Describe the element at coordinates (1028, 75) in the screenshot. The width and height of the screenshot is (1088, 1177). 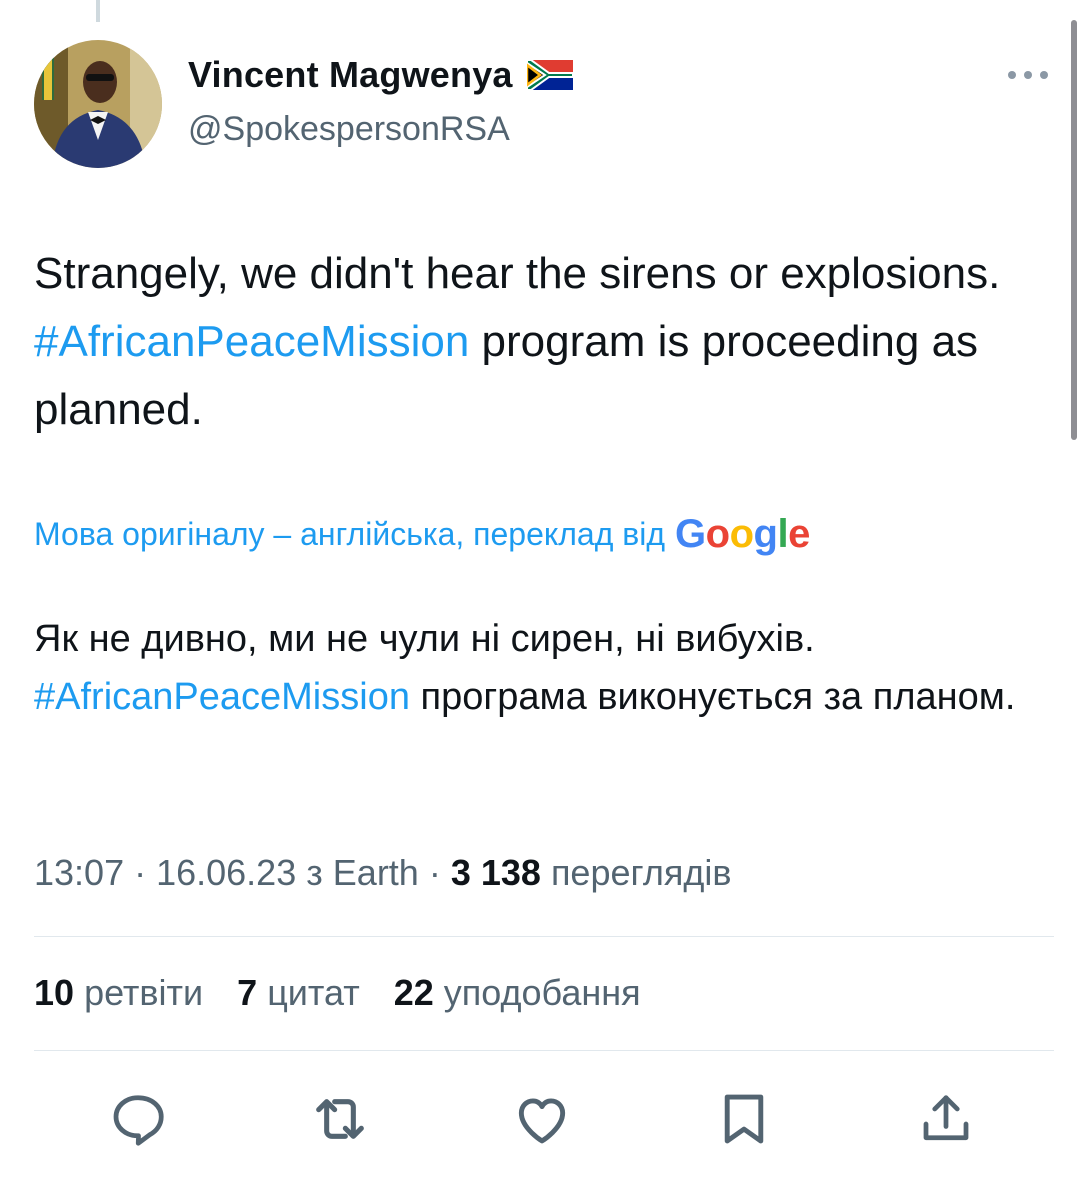
I see `more-icon` at that location.